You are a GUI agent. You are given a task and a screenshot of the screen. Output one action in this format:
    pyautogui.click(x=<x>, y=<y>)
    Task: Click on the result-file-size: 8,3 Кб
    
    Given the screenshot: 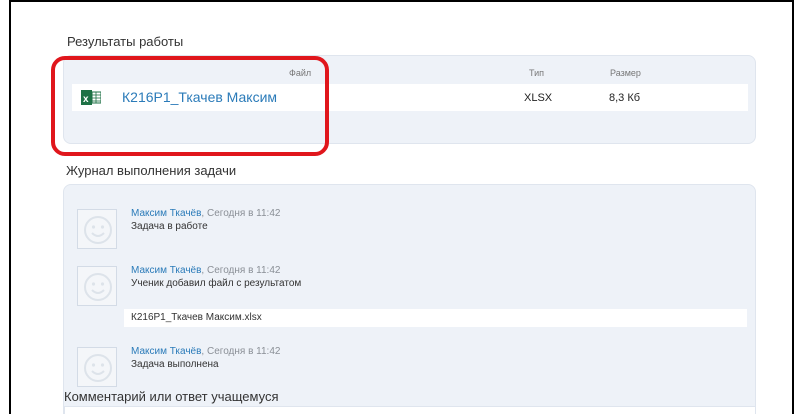 What is the action you would take?
    pyautogui.click(x=625, y=98)
    